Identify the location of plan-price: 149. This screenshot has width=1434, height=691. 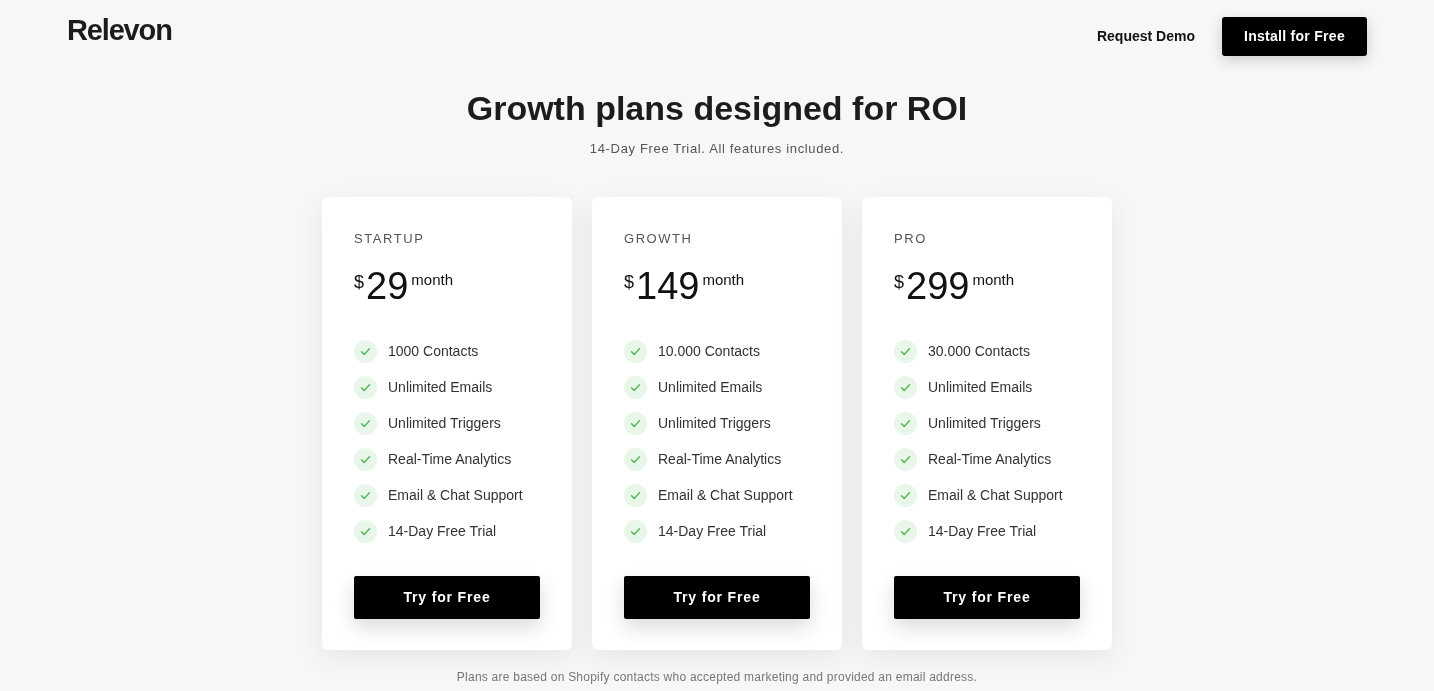
(668, 286).